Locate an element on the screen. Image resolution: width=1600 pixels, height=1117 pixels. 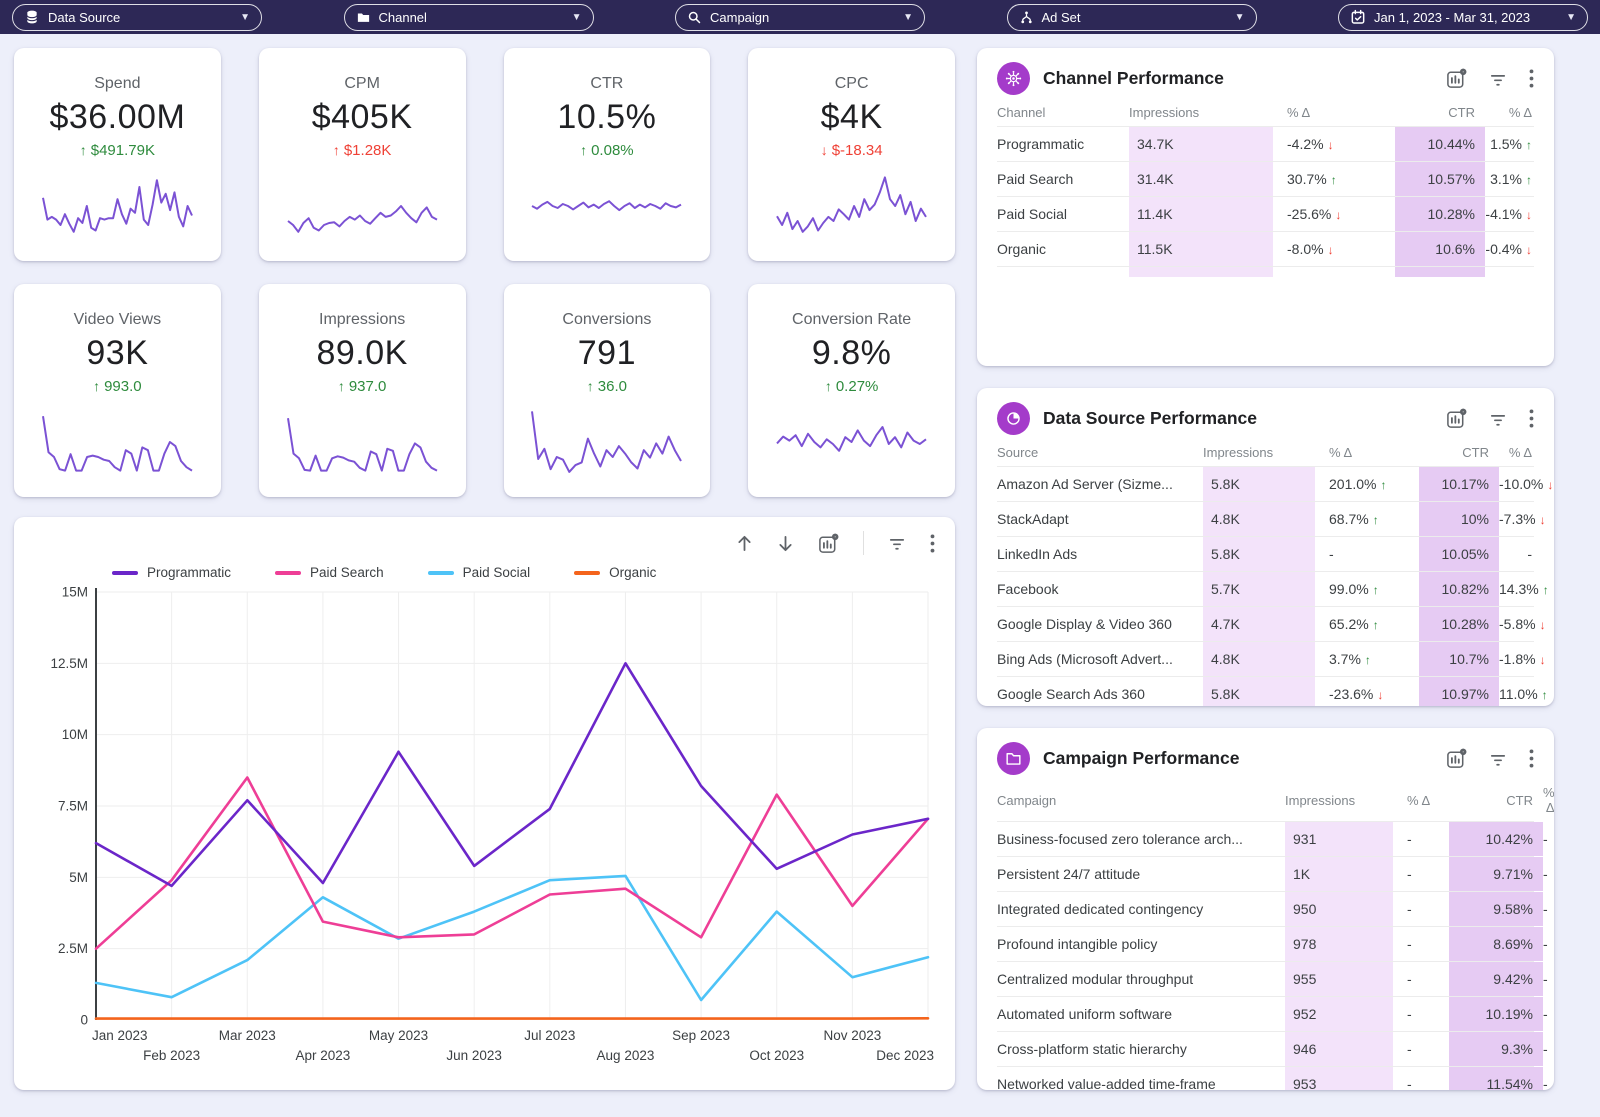
table-header: Data Source Performance is located at coordinates (1265, 419).